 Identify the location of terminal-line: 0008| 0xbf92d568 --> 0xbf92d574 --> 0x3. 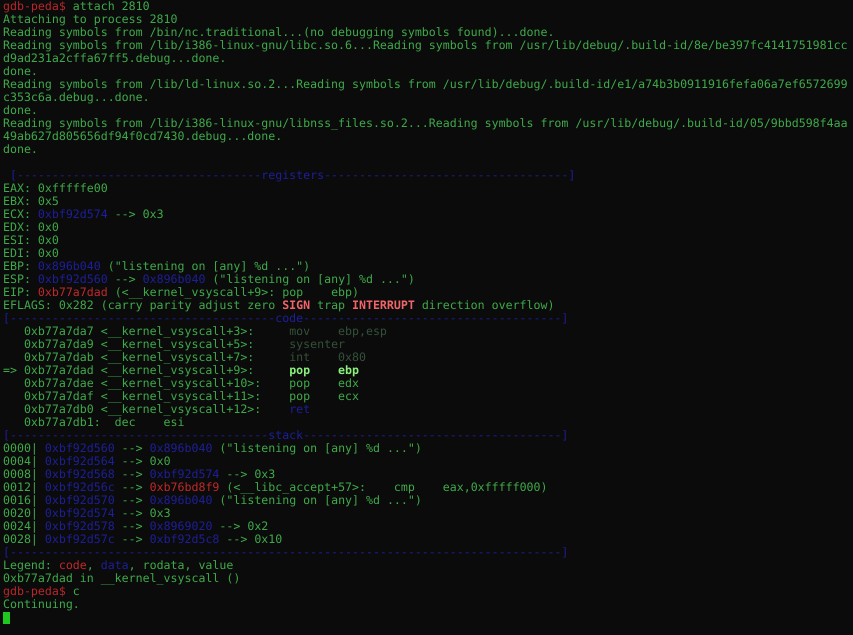
(139, 474).